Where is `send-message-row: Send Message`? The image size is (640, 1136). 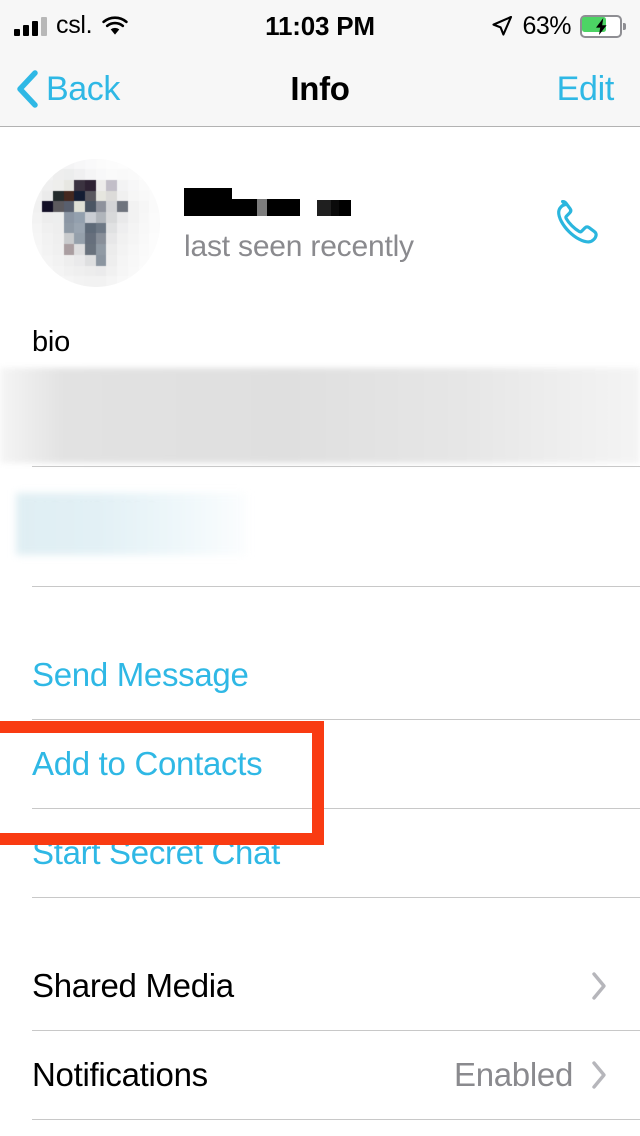
send-message-row: Send Message is located at coordinates (320, 675).